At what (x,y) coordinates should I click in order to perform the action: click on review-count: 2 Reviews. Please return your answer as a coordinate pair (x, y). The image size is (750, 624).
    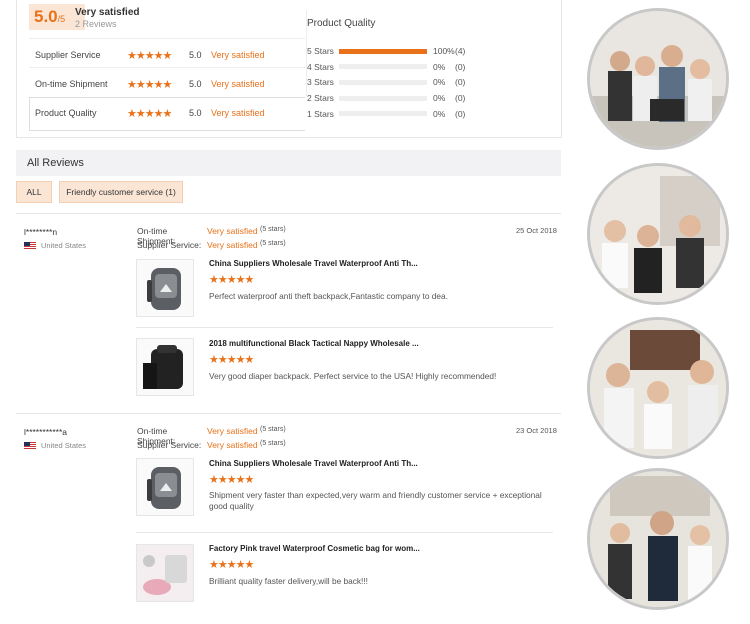
    Looking at the image, I should click on (96, 24).